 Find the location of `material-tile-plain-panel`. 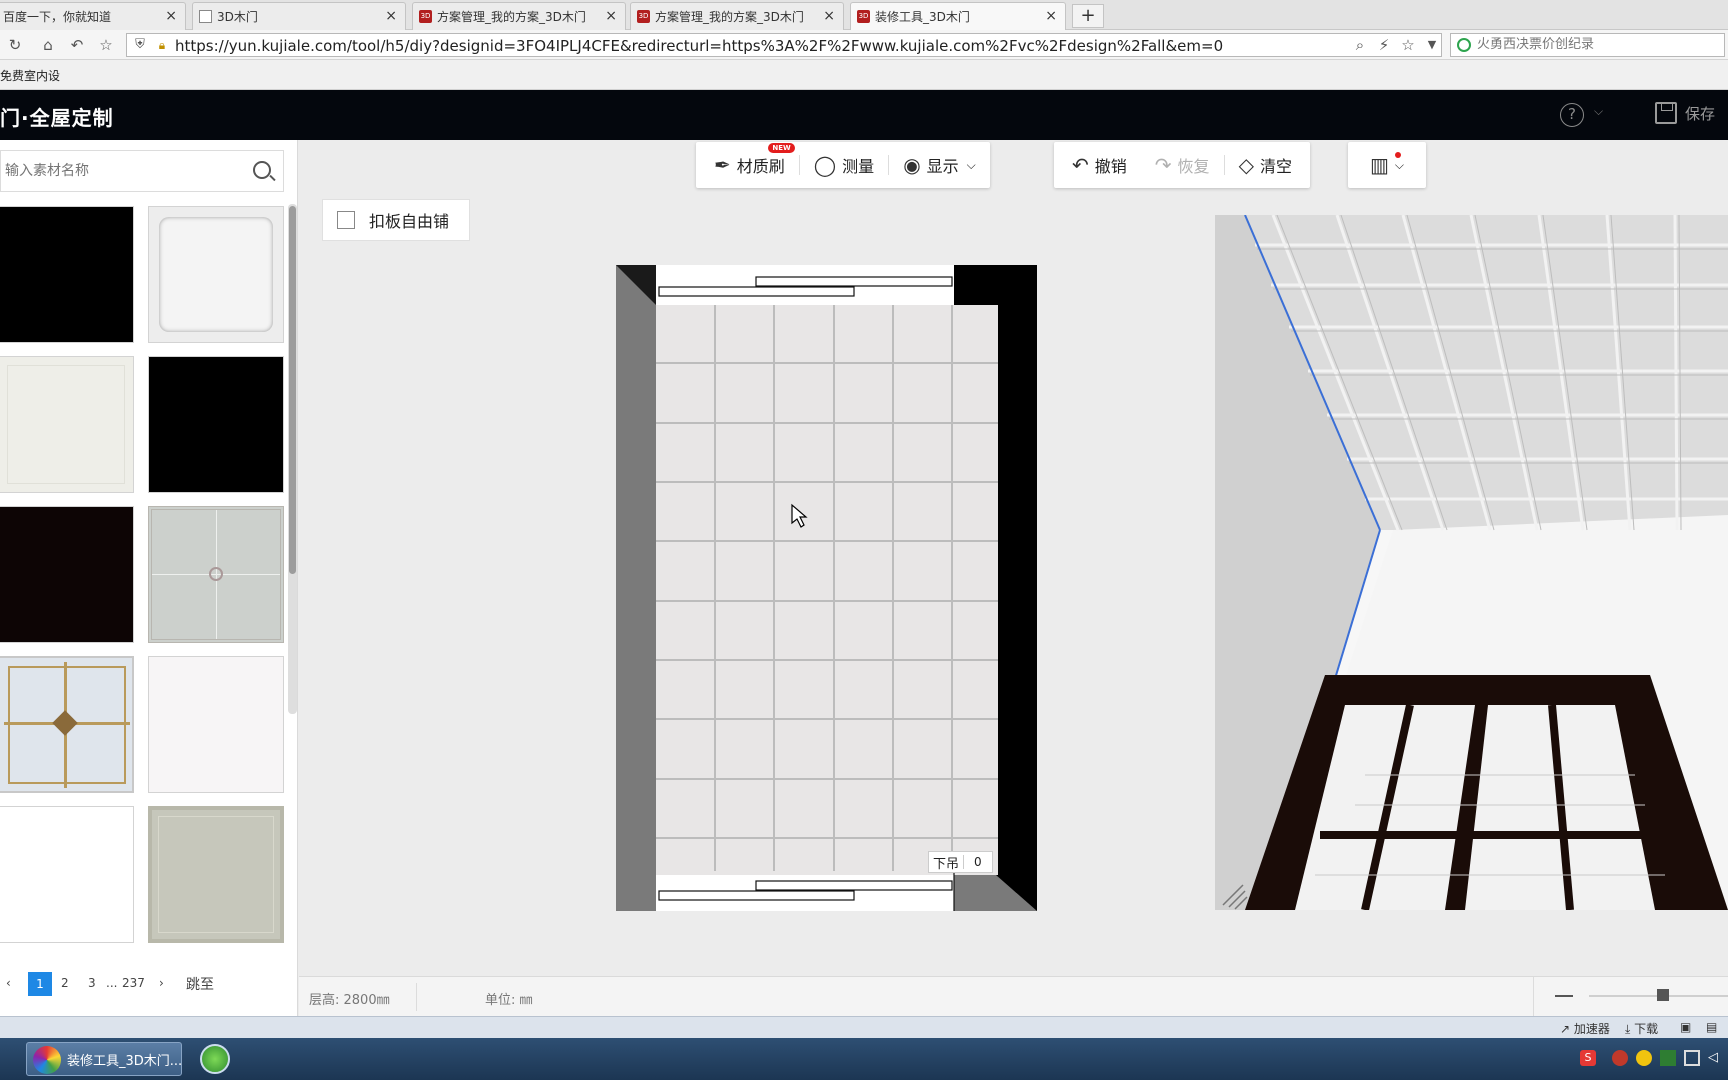

material-tile-plain-panel is located at coordinates (216, 274).